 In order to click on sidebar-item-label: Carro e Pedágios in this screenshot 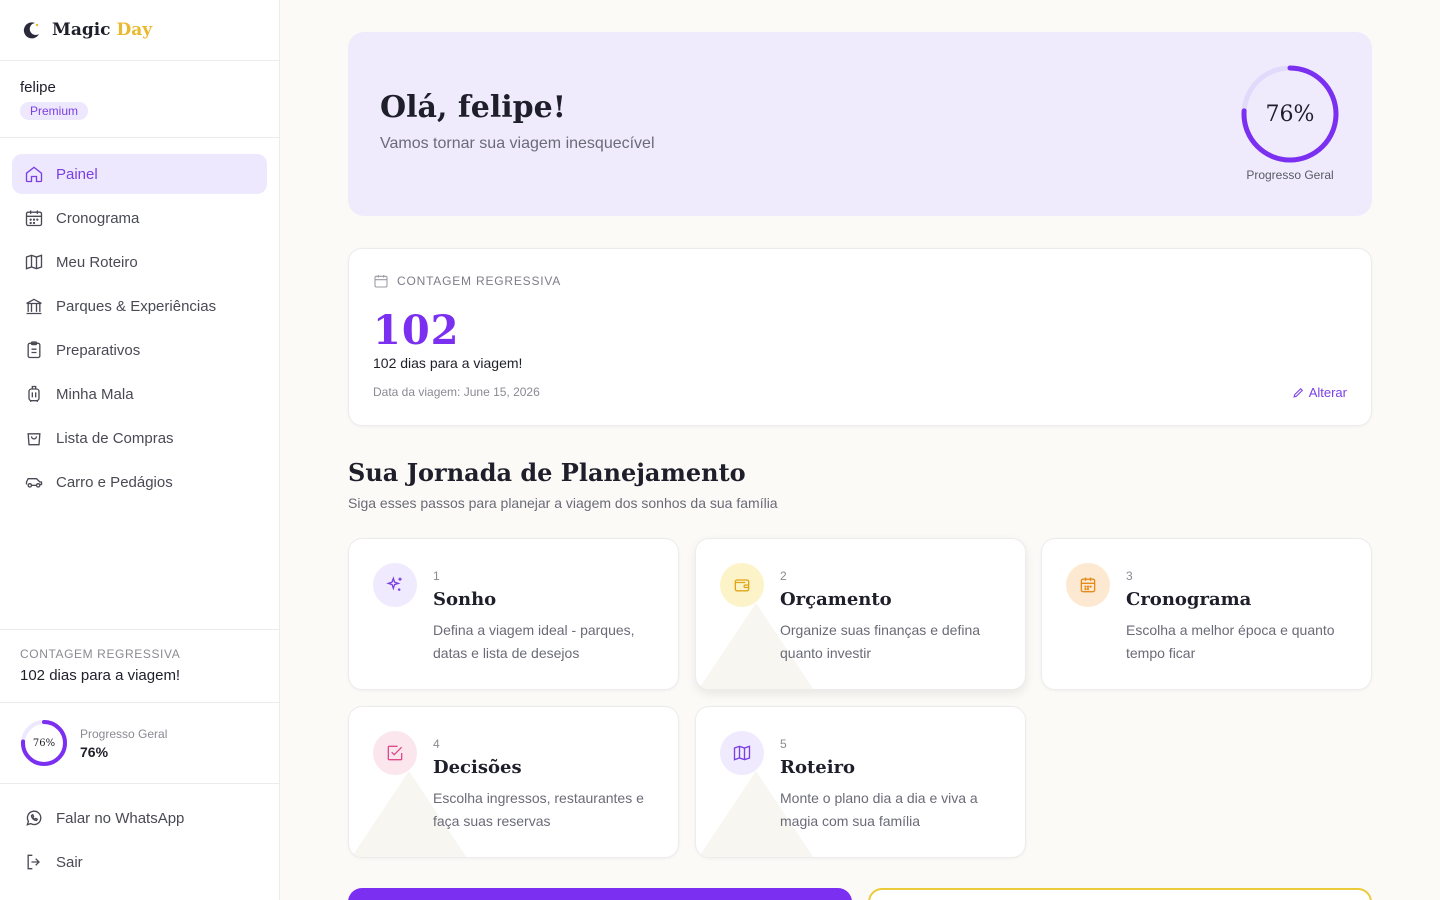, I will do `click(114, 482)`.